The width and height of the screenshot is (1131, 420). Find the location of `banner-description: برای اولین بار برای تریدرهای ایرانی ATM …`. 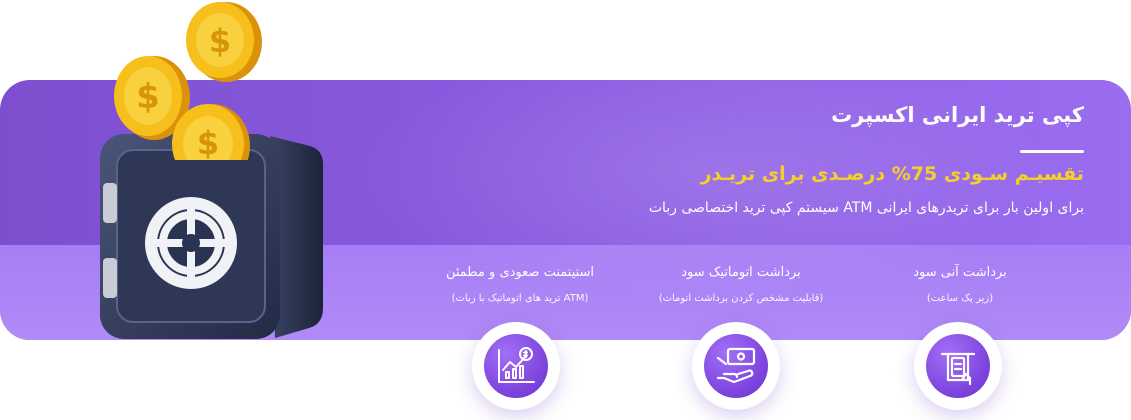

banner-description: برای اولین بار برای تریدرهای ایرانی ATM … is located at coordinates (866, 208).